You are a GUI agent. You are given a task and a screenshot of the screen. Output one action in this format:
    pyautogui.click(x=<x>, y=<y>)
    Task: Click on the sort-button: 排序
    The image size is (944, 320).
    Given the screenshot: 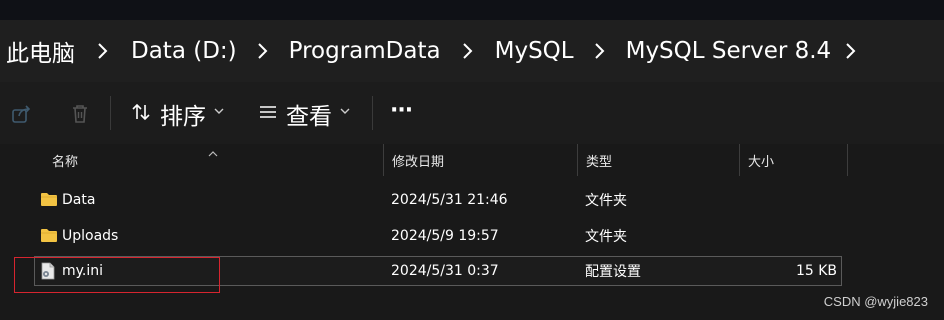 What is the action you would take?
    pyautogui.click(x=177, y=114)
    